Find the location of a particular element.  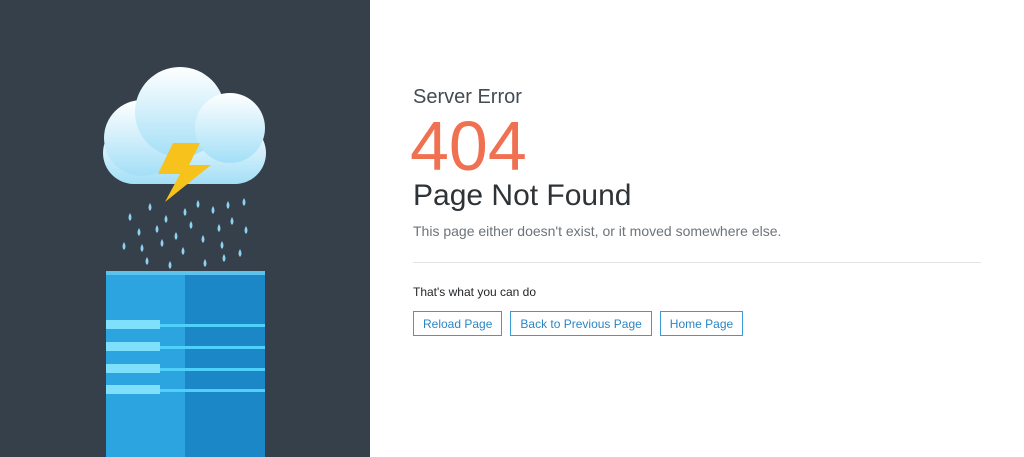

actions-heading: That's what you can do is located at coordinates (475, 292).